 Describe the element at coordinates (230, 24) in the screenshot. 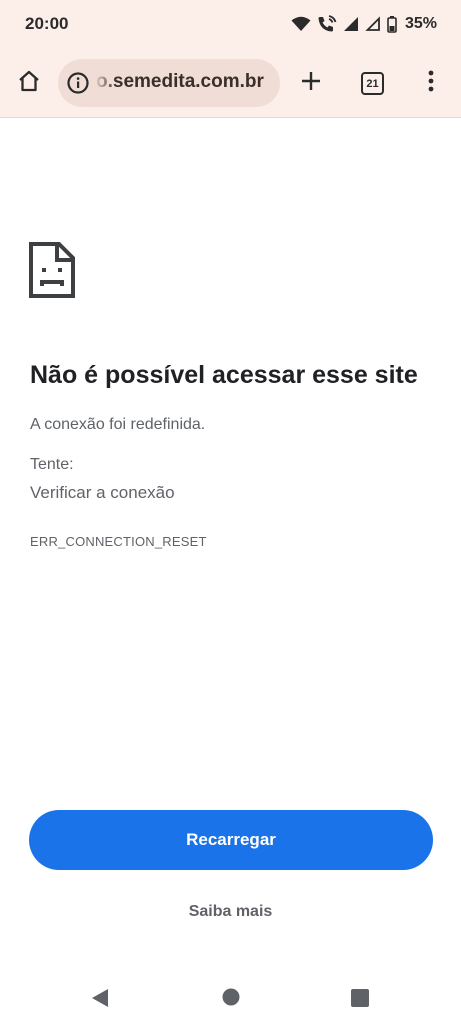

I see `status-bar: 20:00 35%` at that location.